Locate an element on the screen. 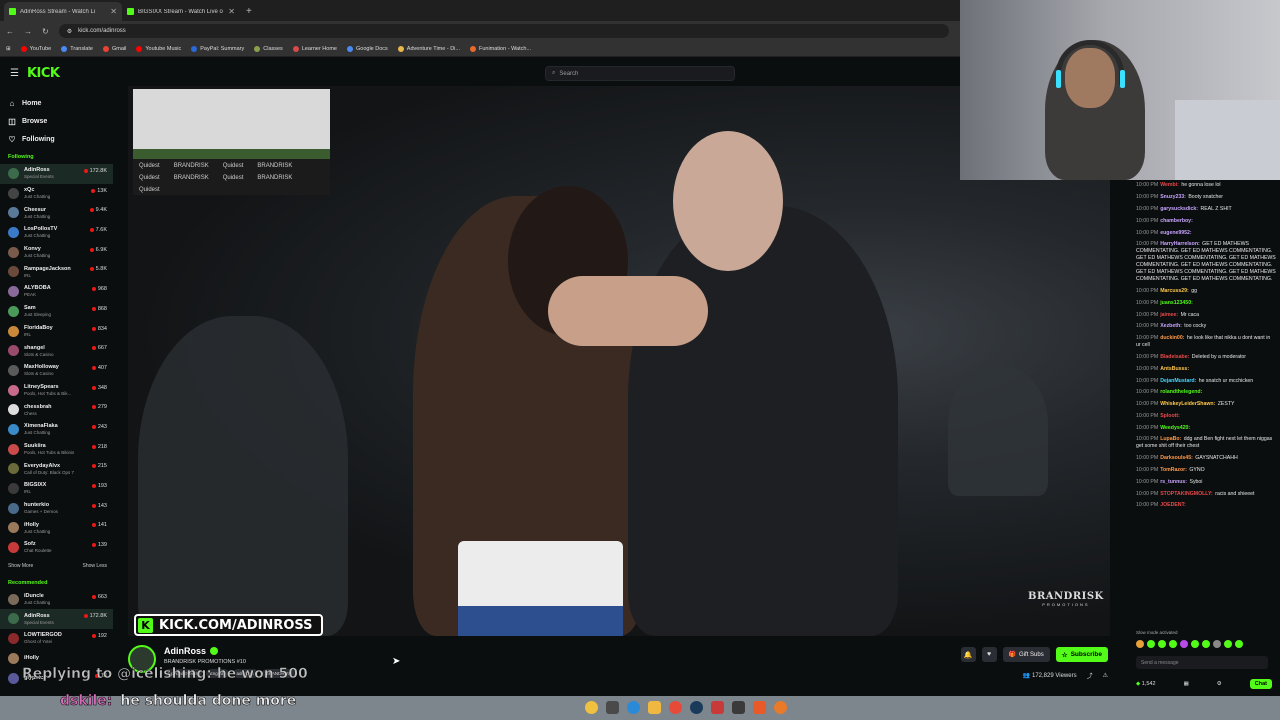 The width and height of the screenshot is (1280, 720). chrome-icon is located at coordinates (675, 707).